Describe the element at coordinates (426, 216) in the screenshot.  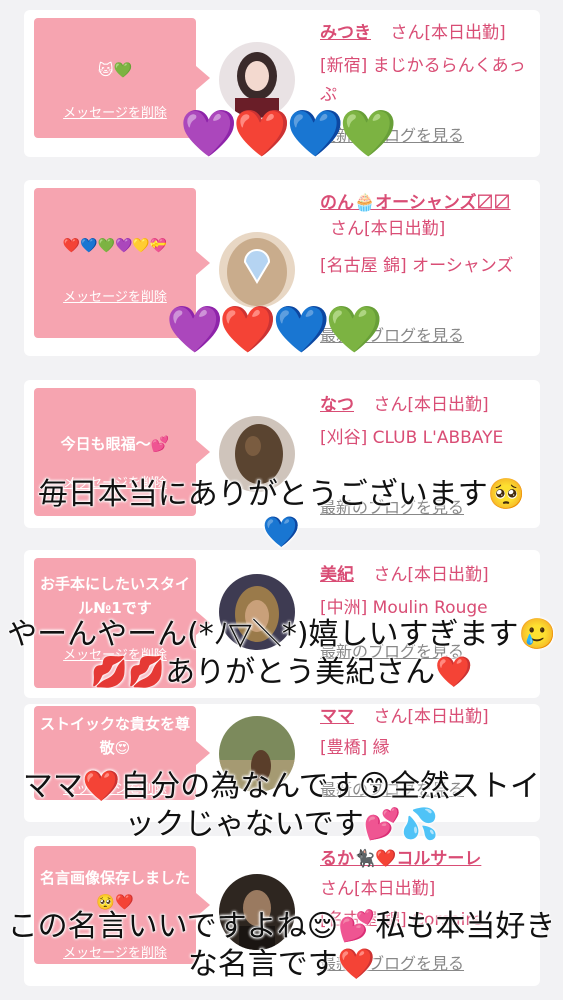
I see `girl-name-line: のん🧁オーシャンズ〼〼 さん[本日出勤]` at that location.